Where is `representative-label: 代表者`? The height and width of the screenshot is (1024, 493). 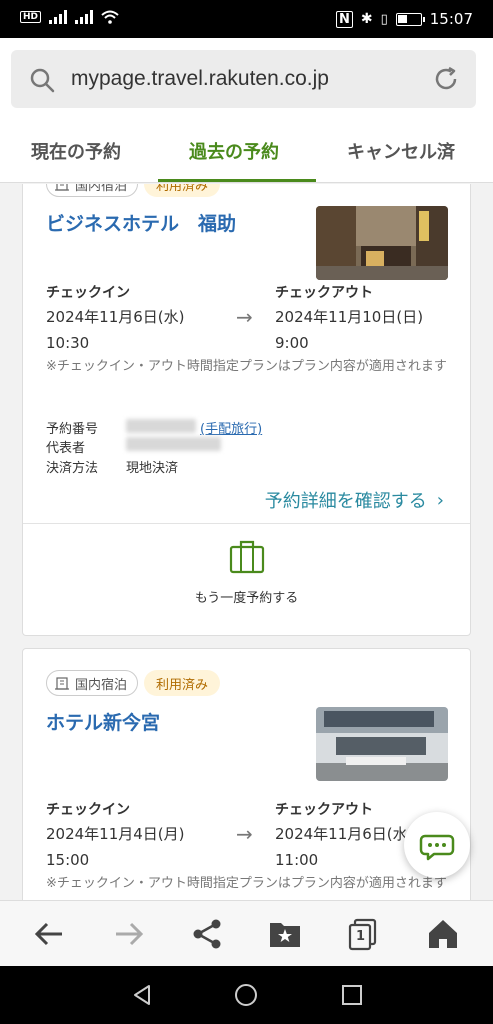
representative-label: 代表者 is located at coordinates (66, 448).